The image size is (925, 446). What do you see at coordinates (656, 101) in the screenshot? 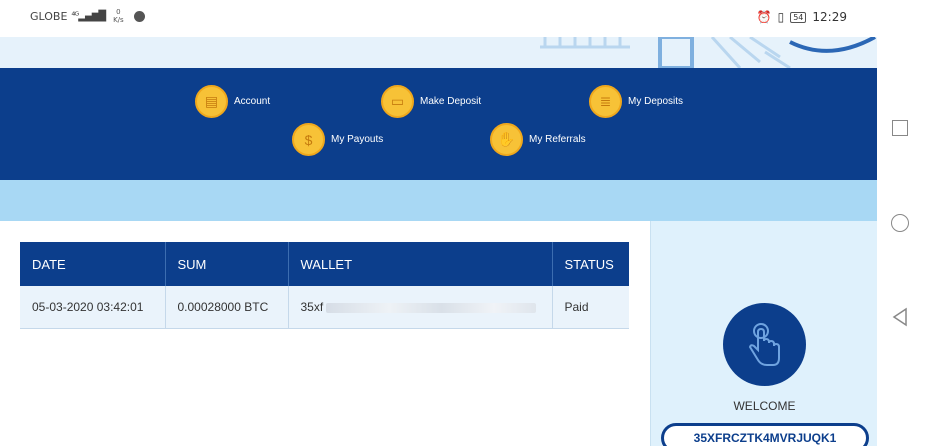
I see `nav-label-my-deposits: My Deposits` at bounding box center [656, 101].